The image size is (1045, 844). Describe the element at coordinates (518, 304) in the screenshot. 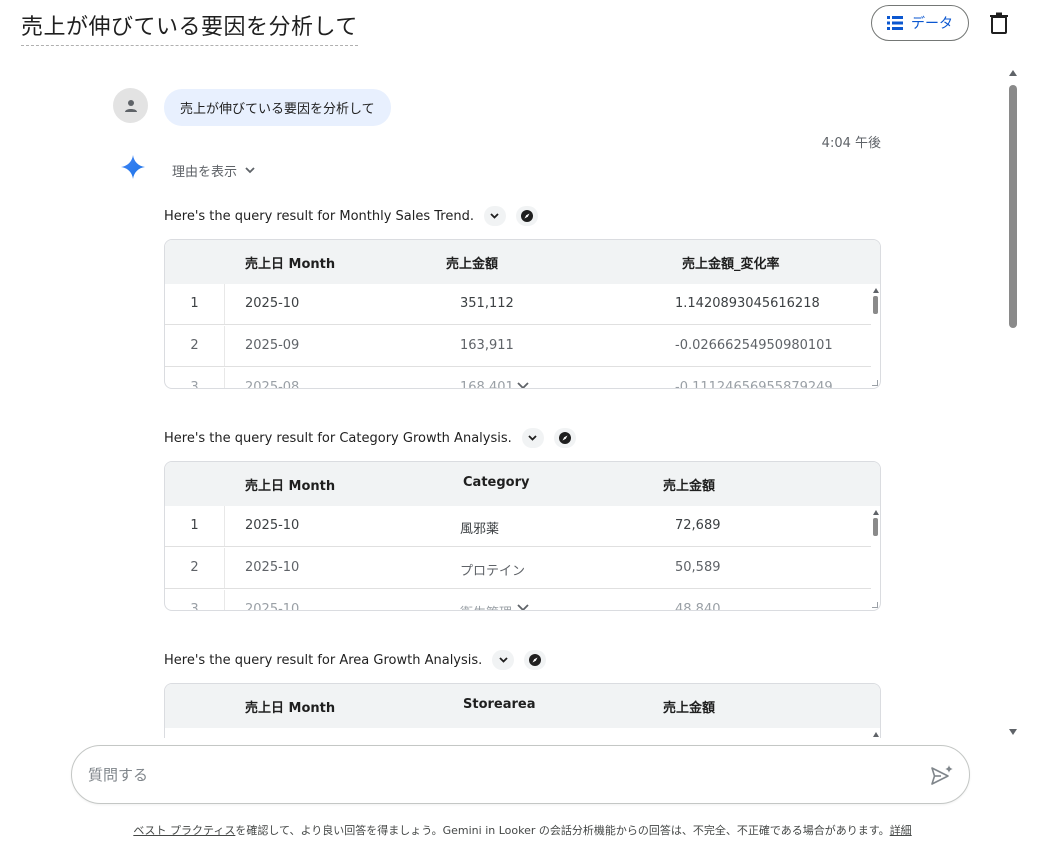

I see `table-row: 1 2025-10 351,112 1.1420893045616218` at that location.